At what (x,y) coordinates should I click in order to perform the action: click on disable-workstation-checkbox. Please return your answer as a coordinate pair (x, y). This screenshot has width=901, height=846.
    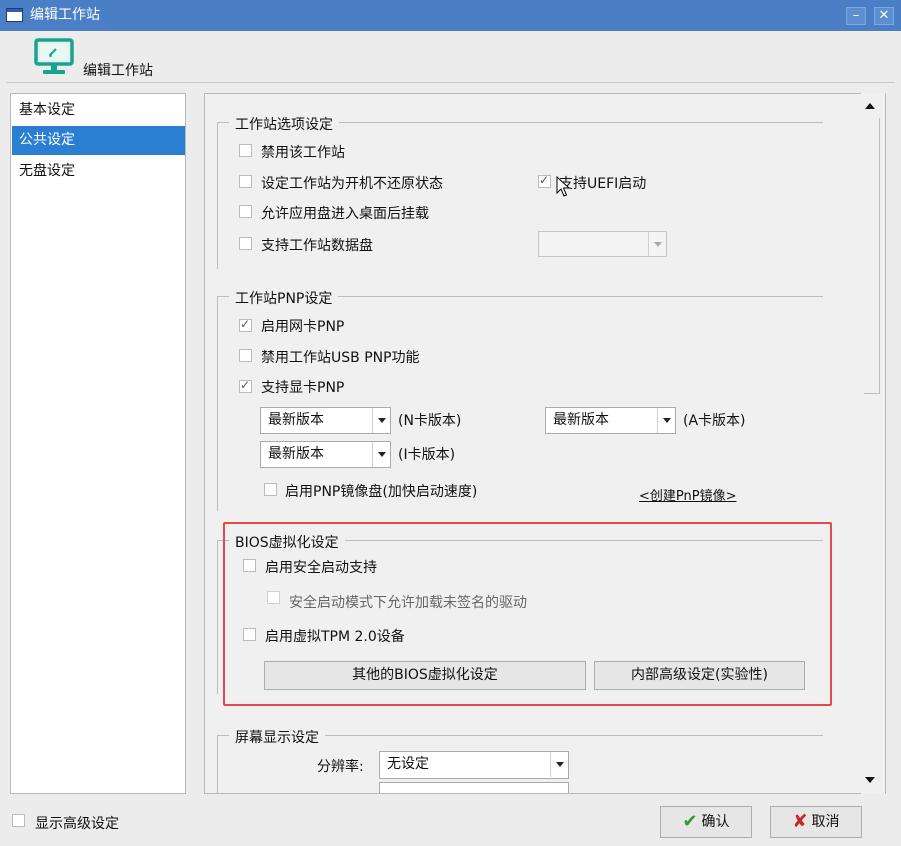
    Looking at the image, I should click on (245, 150).